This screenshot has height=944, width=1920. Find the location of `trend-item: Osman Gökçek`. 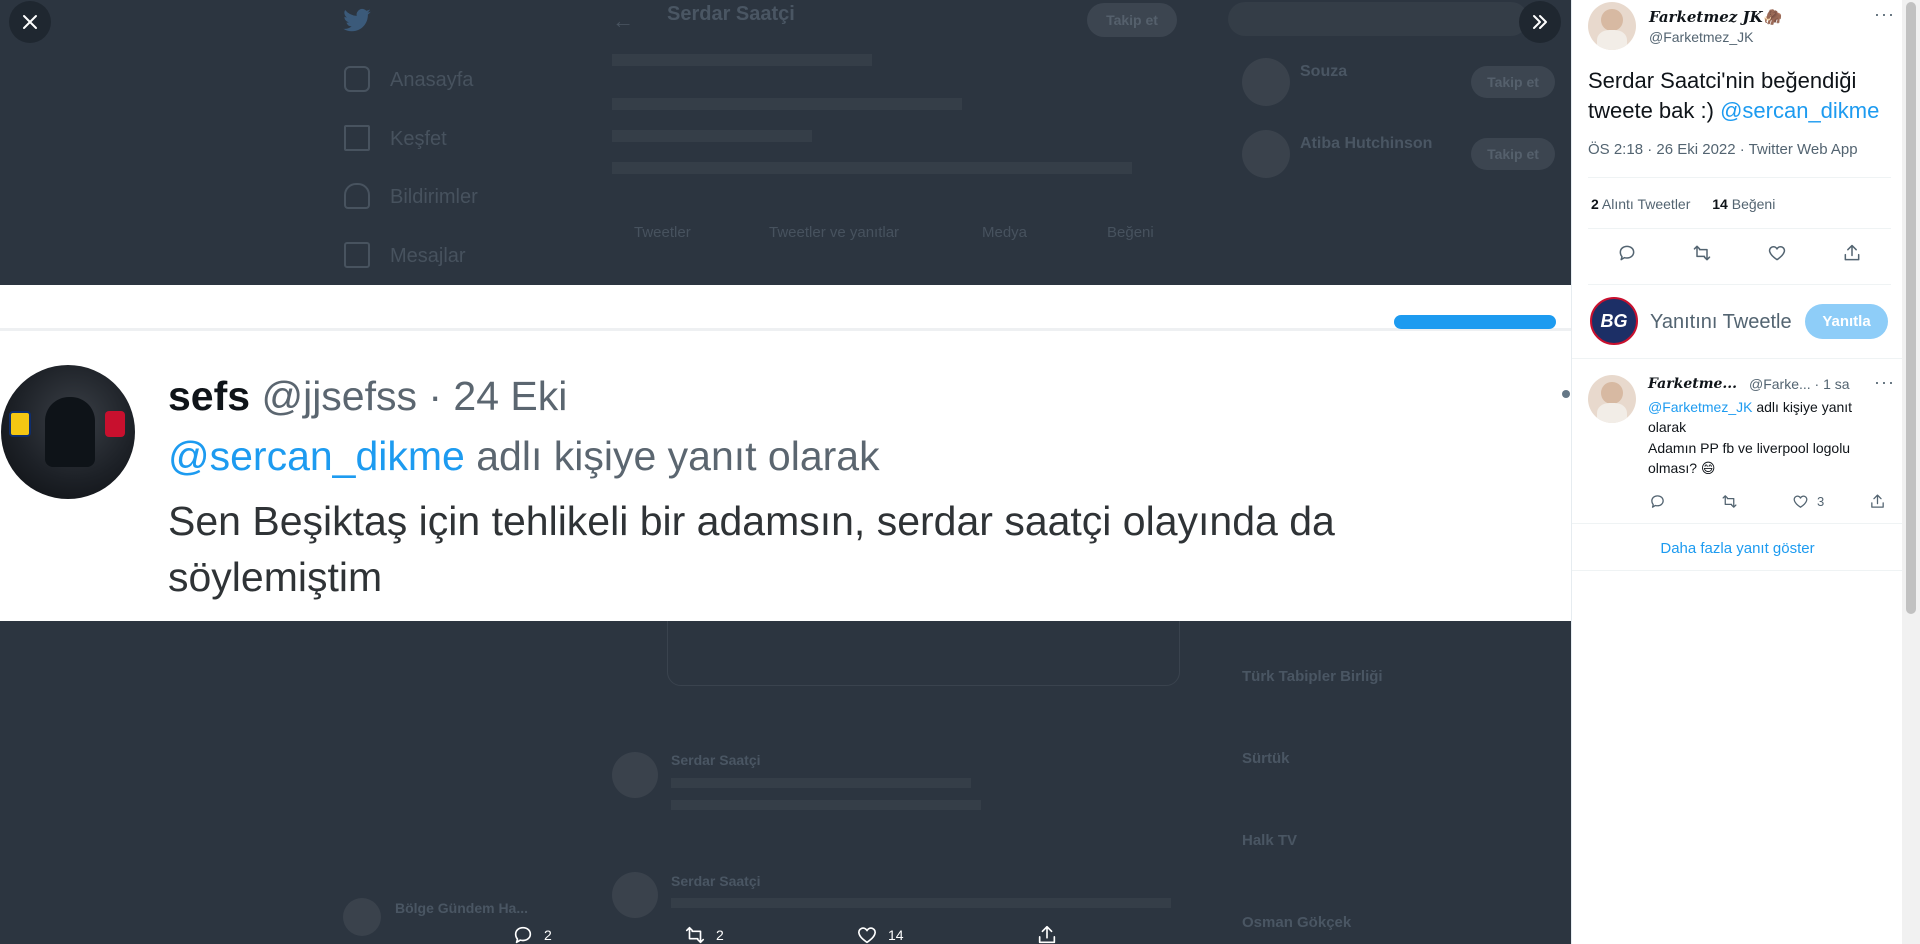

trend-item: Osman Gökçek is located at coordinates (1297, 922).